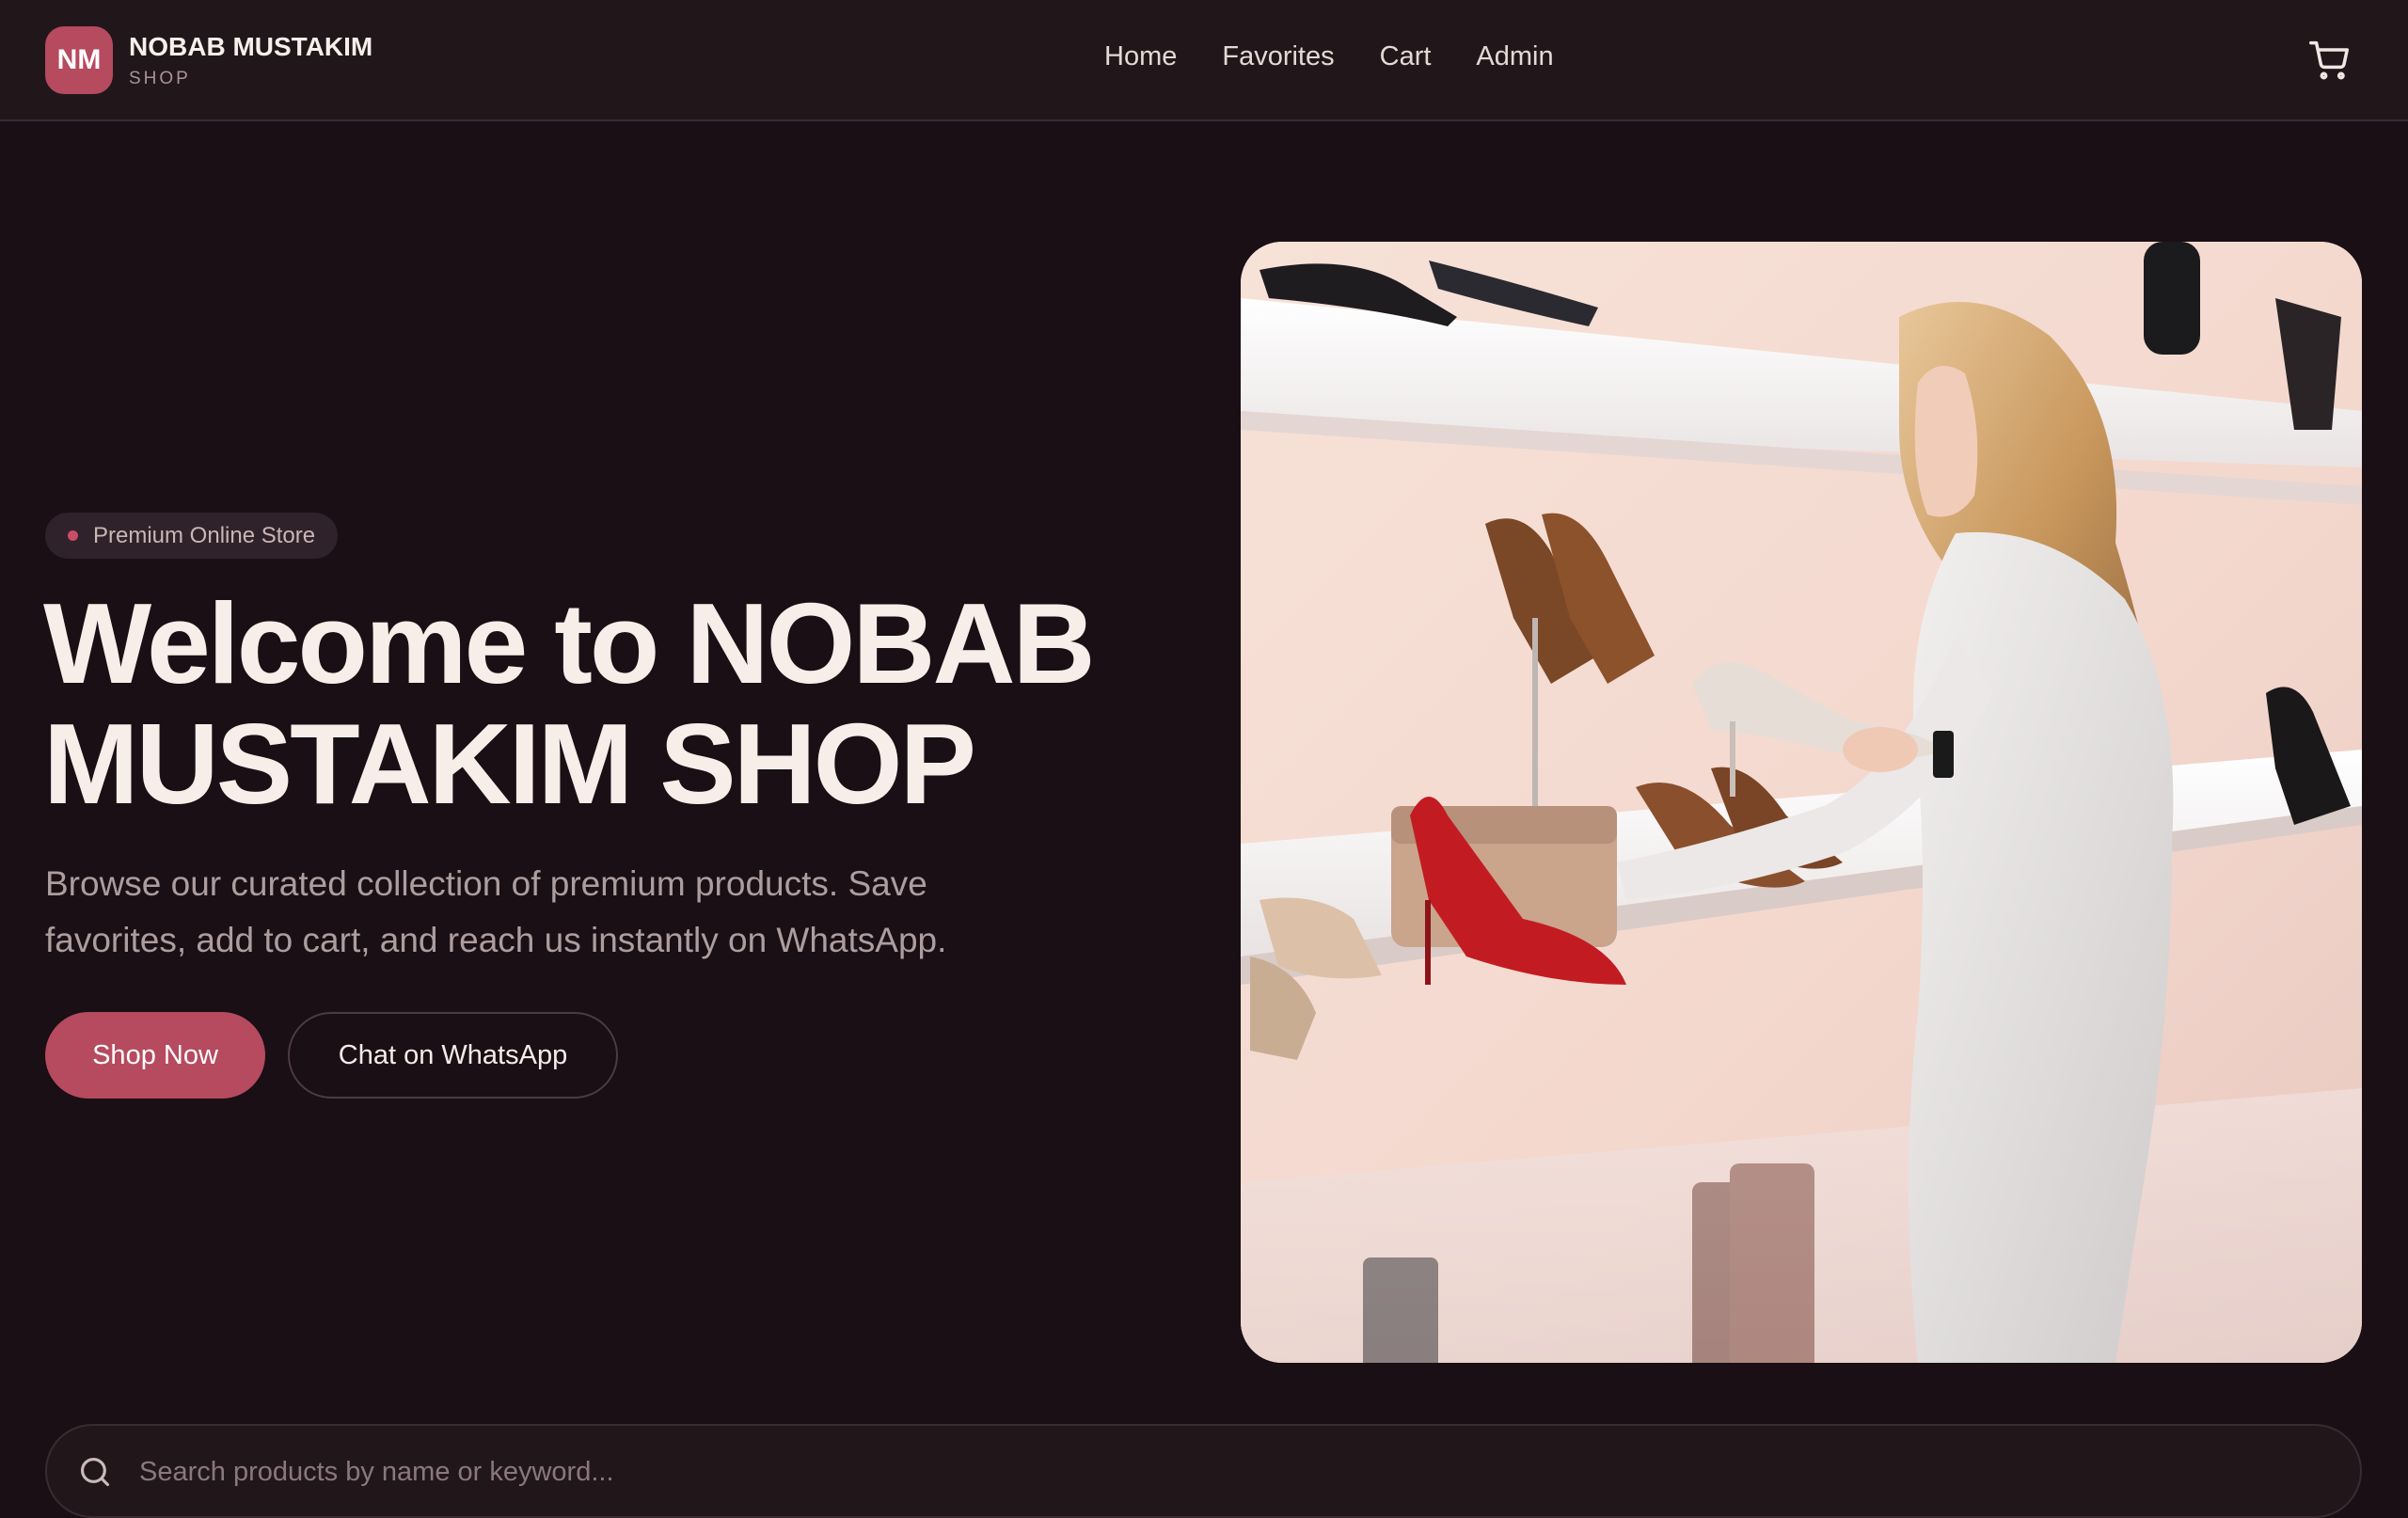  Describe the element at coordinates (1141, 57) in the screenshot. I see `nav-link-home: Home` at that location.